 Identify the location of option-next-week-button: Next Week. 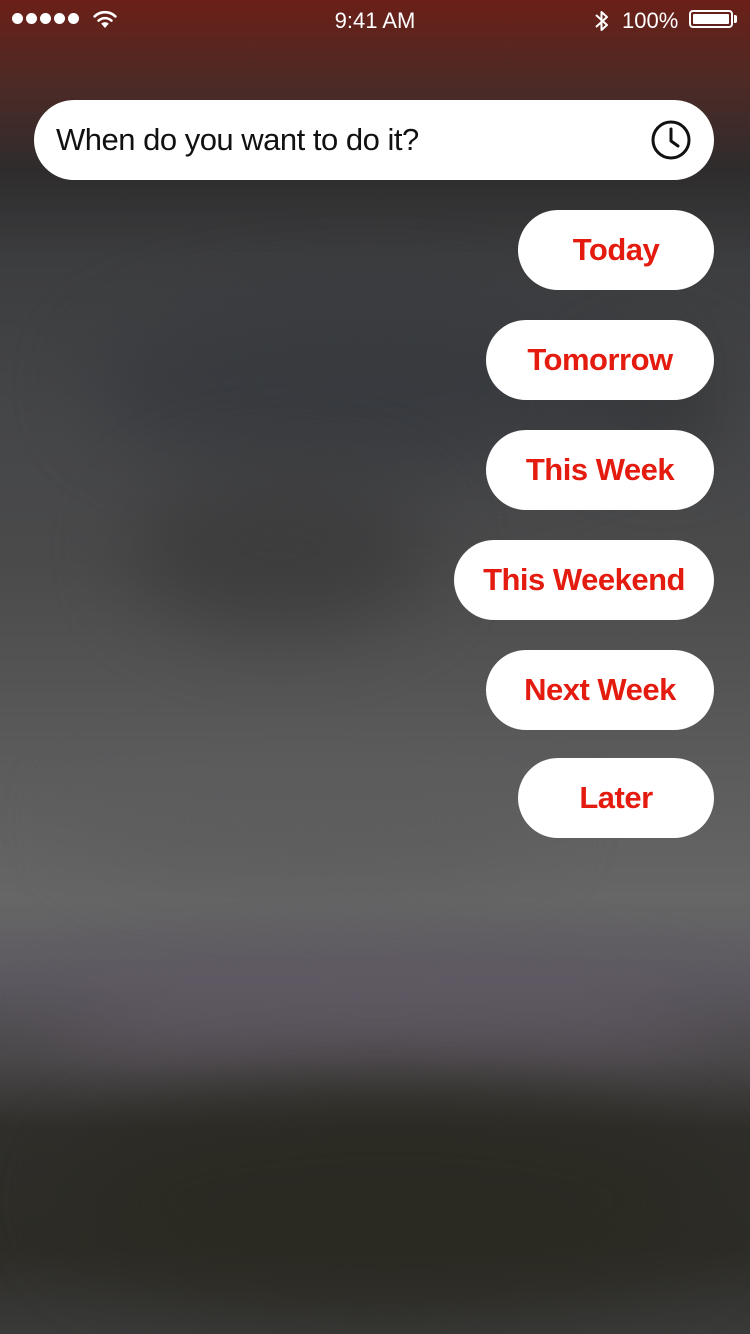
(600, 690).